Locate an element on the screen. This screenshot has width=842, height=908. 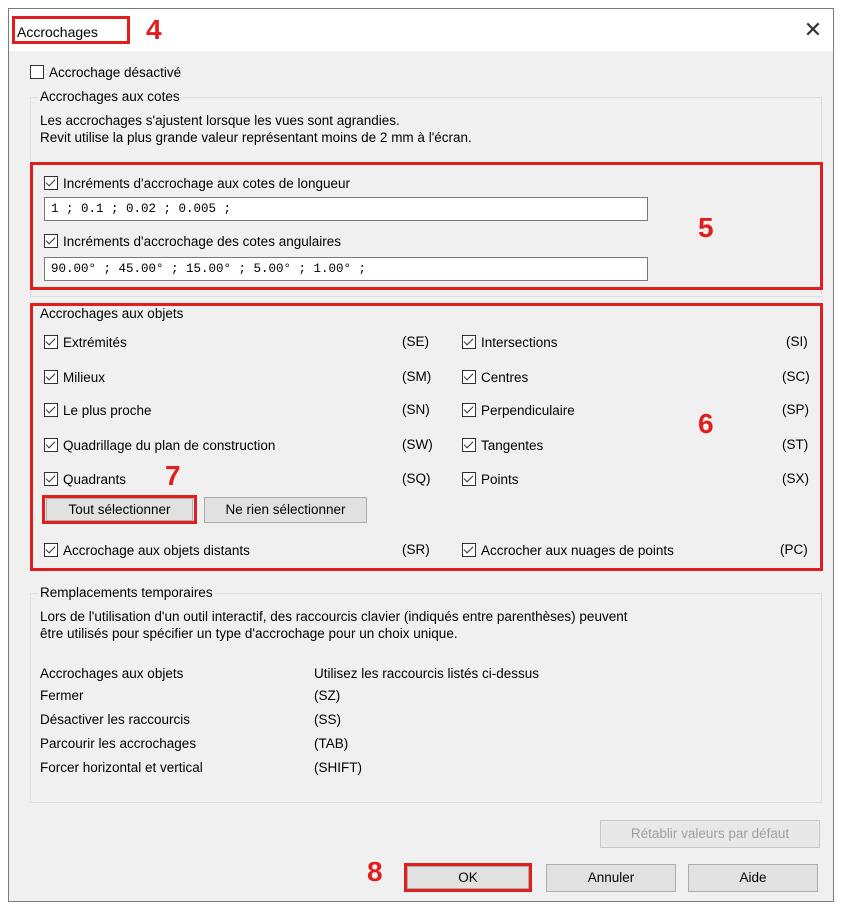
annotation-8: 8 is located at coordinates (375, 871).